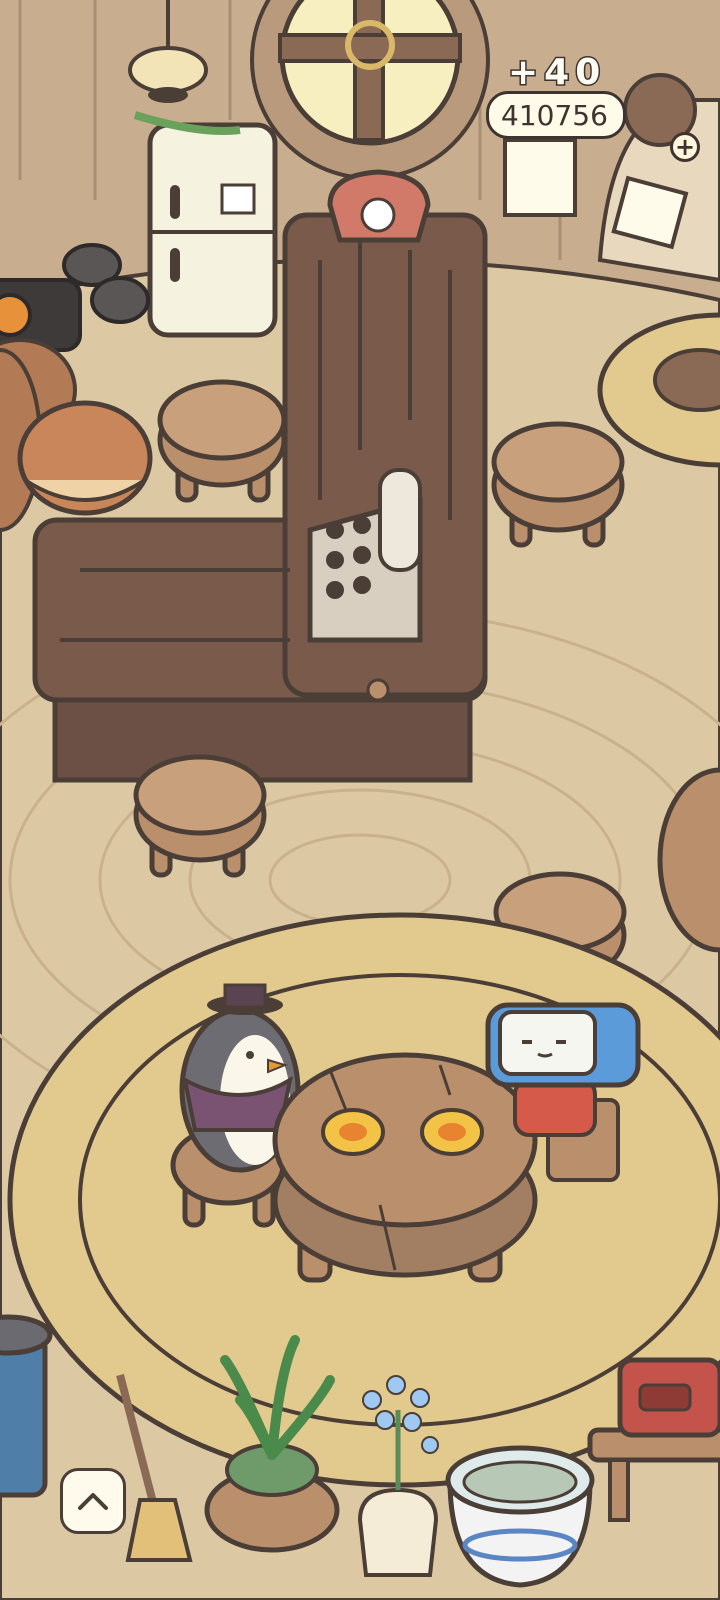 This screenshot has width=720, height=1600. I want to click on coin-gain-label: +40, so click(556, 73).